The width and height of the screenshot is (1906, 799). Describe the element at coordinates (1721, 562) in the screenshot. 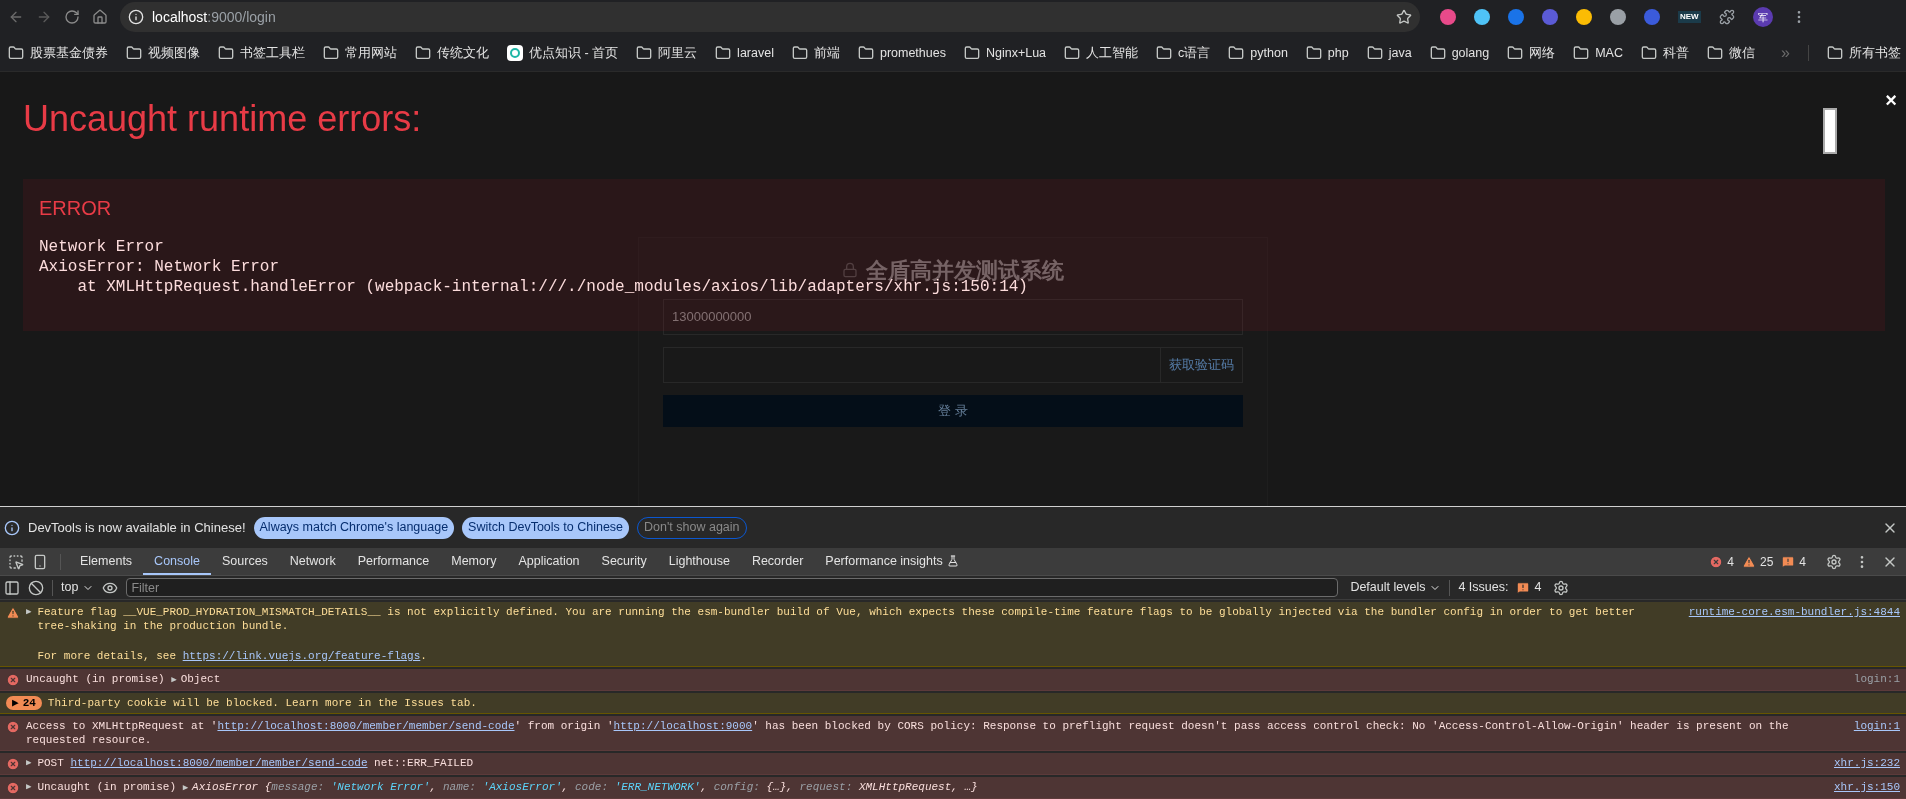

I see `error-count: 4` at that location.